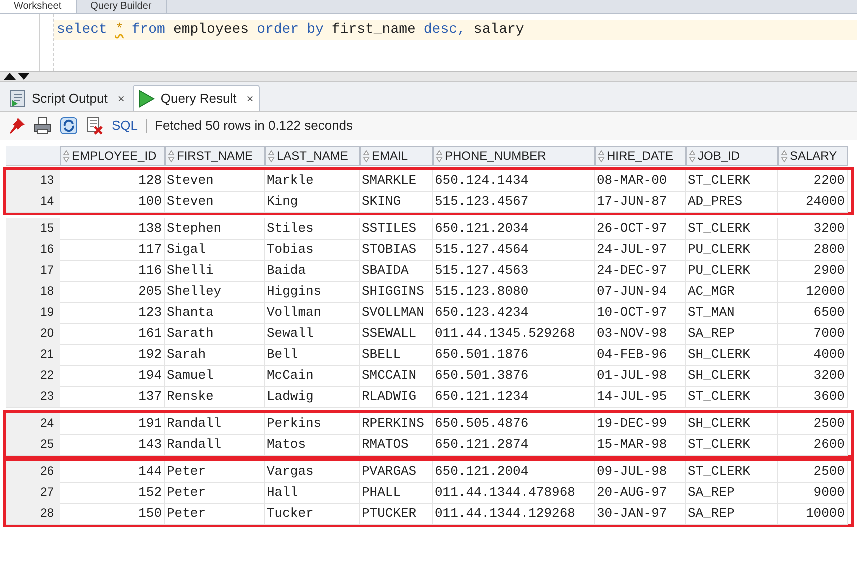 Image resolution: width=857 pixels, height=566 pixels. What do you see at coordinates (125, 126) in the screenshot?
I see `sql-link: SQL` at bounding box center [125, 126].